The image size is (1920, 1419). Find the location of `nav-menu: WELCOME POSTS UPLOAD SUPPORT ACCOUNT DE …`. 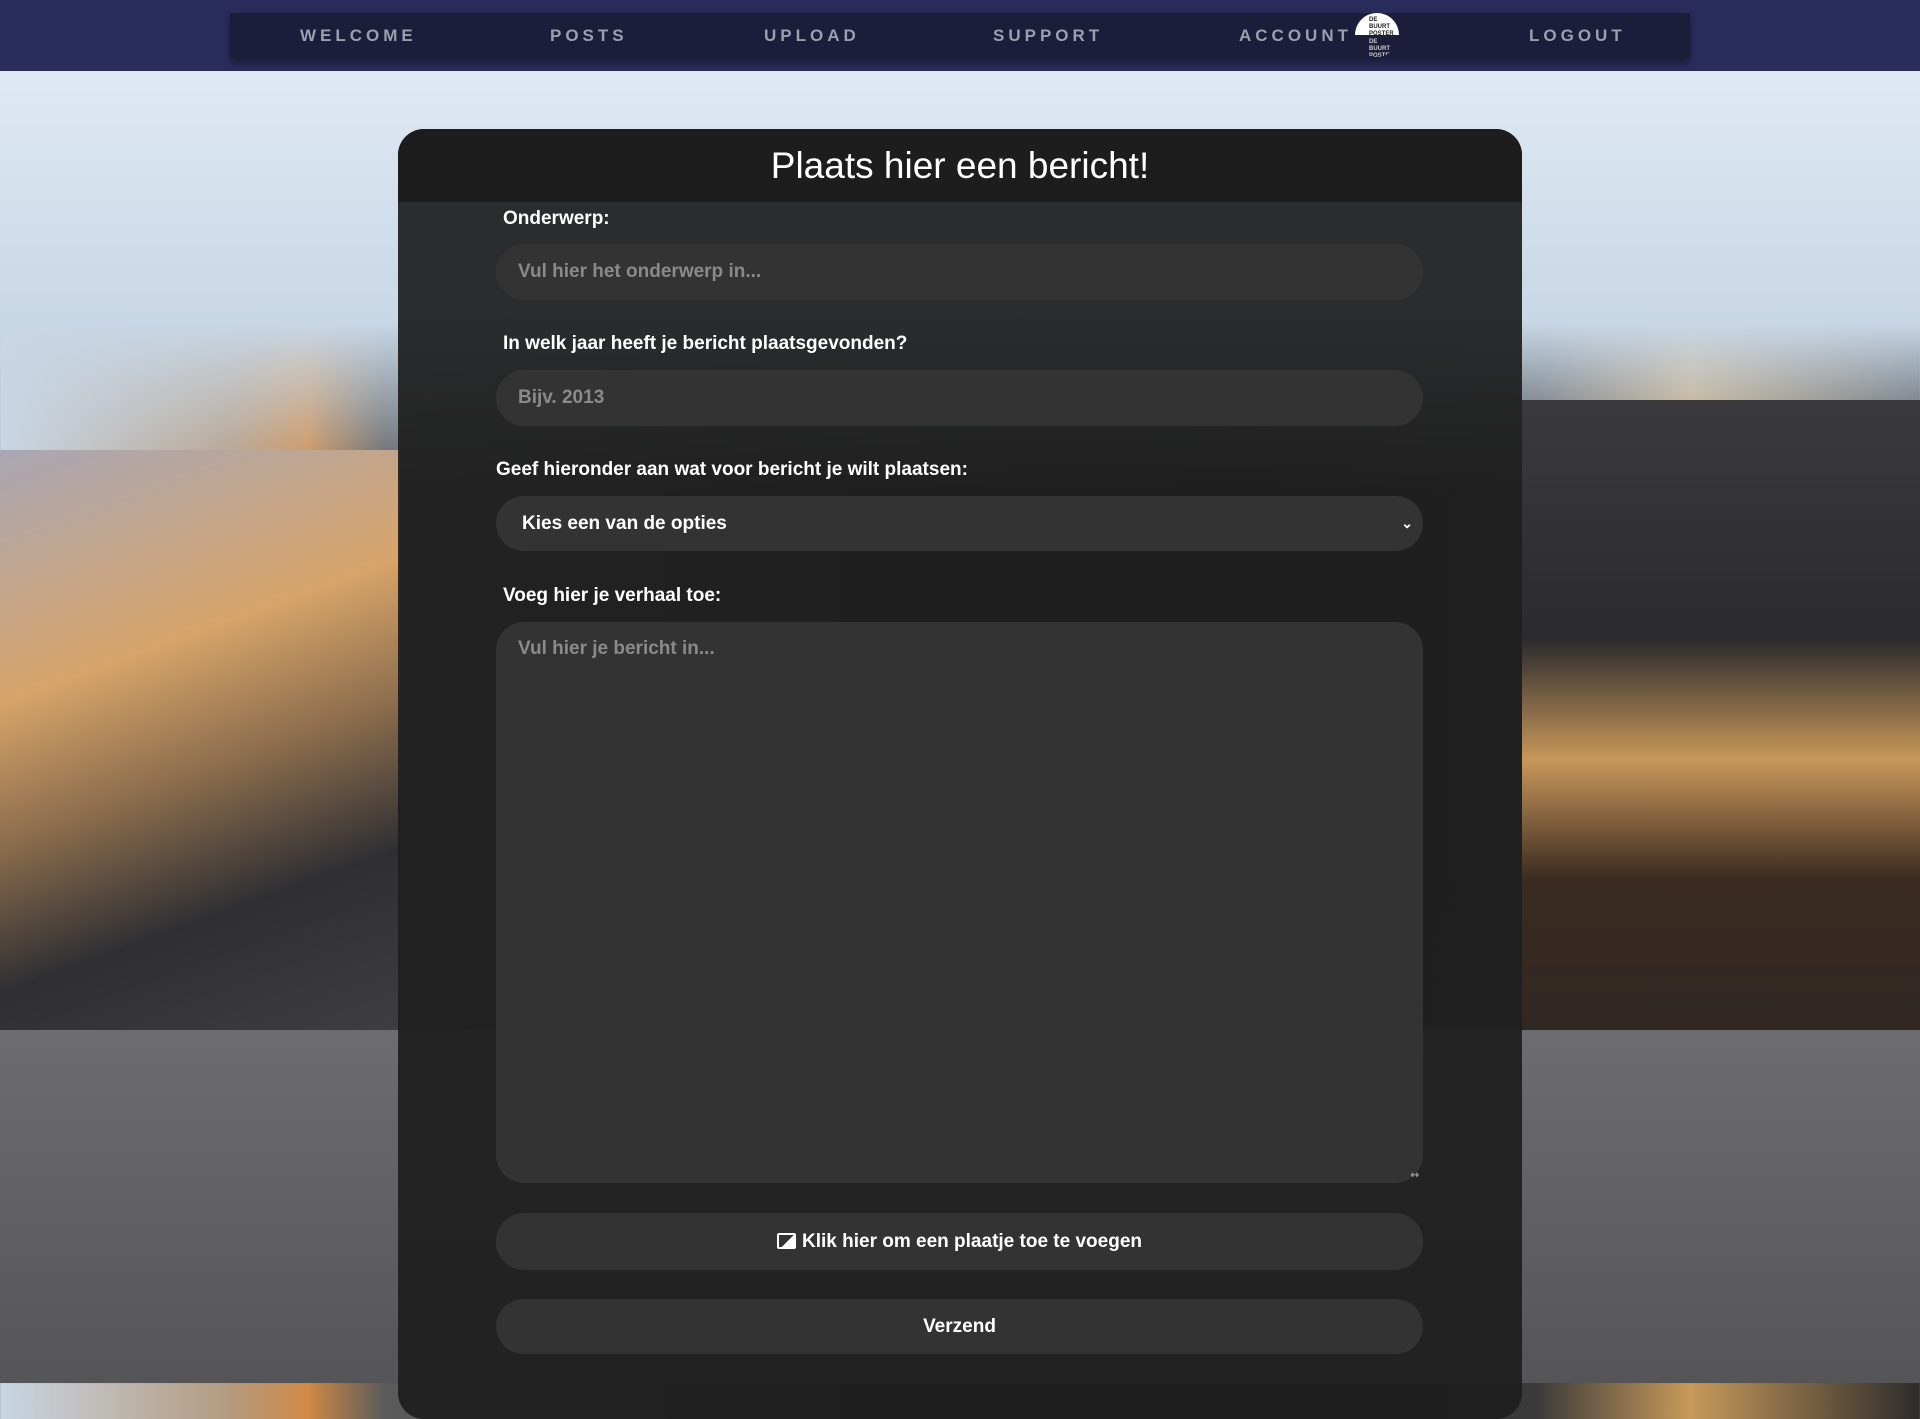

nav-menu: WELCOME POSTS UPLOAD SUPPORT ACCOUNT DE … is located at coordinates (960, 36).